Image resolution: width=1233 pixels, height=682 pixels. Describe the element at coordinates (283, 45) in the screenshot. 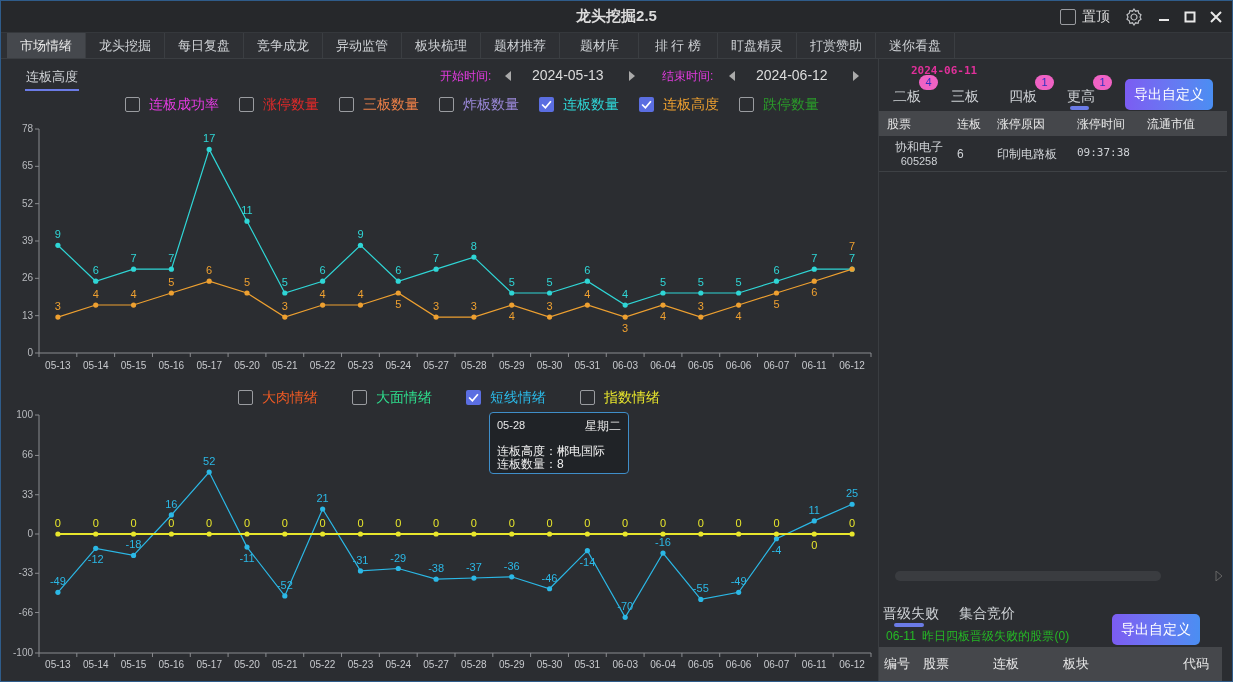

I see `tab: 竞争成龙` at that location.